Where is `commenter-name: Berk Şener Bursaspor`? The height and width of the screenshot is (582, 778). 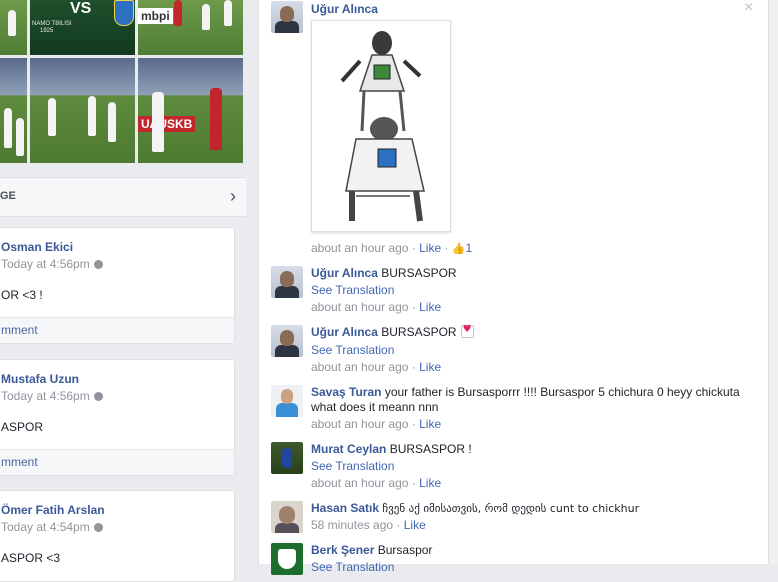
commenter-name: Berk Şener Bursaspor is located at coordinates (371, 550).